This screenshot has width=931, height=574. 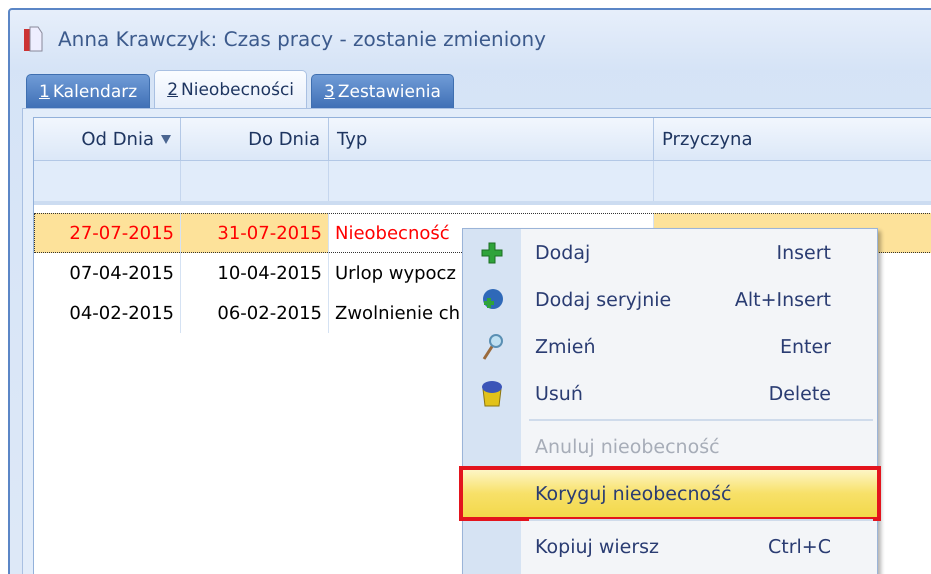 I want to click on tab: 3 Zestawienia, so click(x=382, y=91).